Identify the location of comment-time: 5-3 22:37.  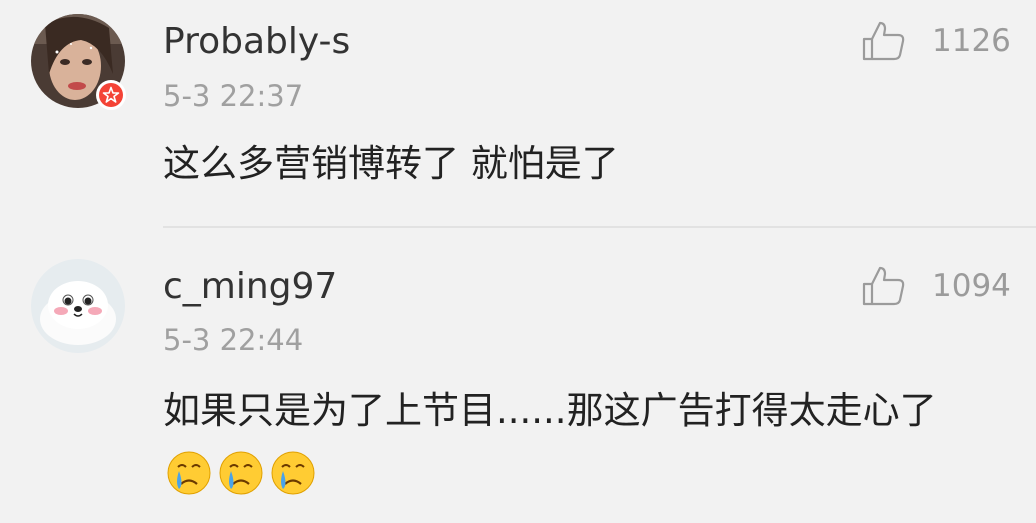
(233, 96).